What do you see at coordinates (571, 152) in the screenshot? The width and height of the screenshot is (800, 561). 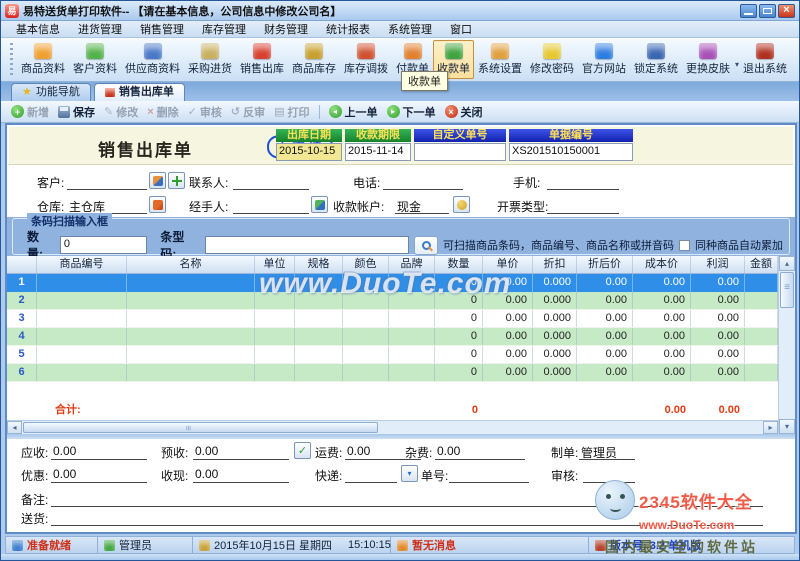 I see `doc-no-input: XS201510150001` at bounding box center [571, 152].